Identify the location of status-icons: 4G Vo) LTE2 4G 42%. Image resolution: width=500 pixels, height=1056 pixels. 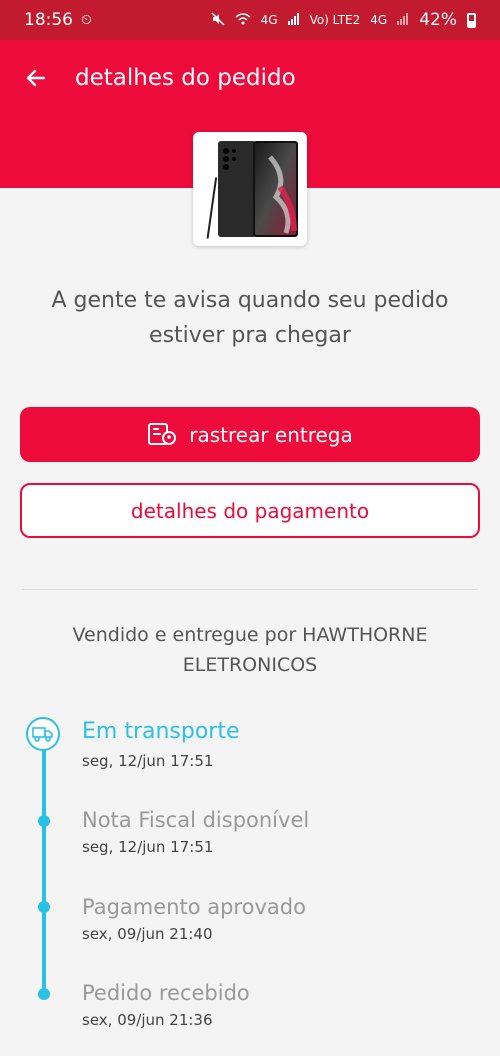
(343, 20).